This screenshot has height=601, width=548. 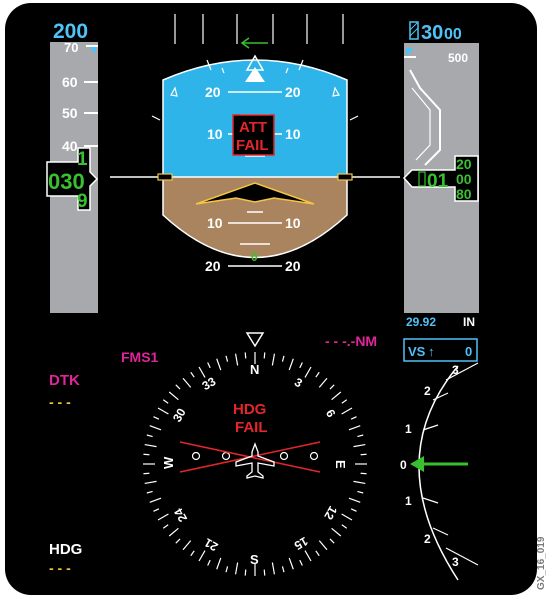 What do you see at coordinates (340, 464) in the screenshot?
I see `compass-e: E` at bounding box center [340, 464].